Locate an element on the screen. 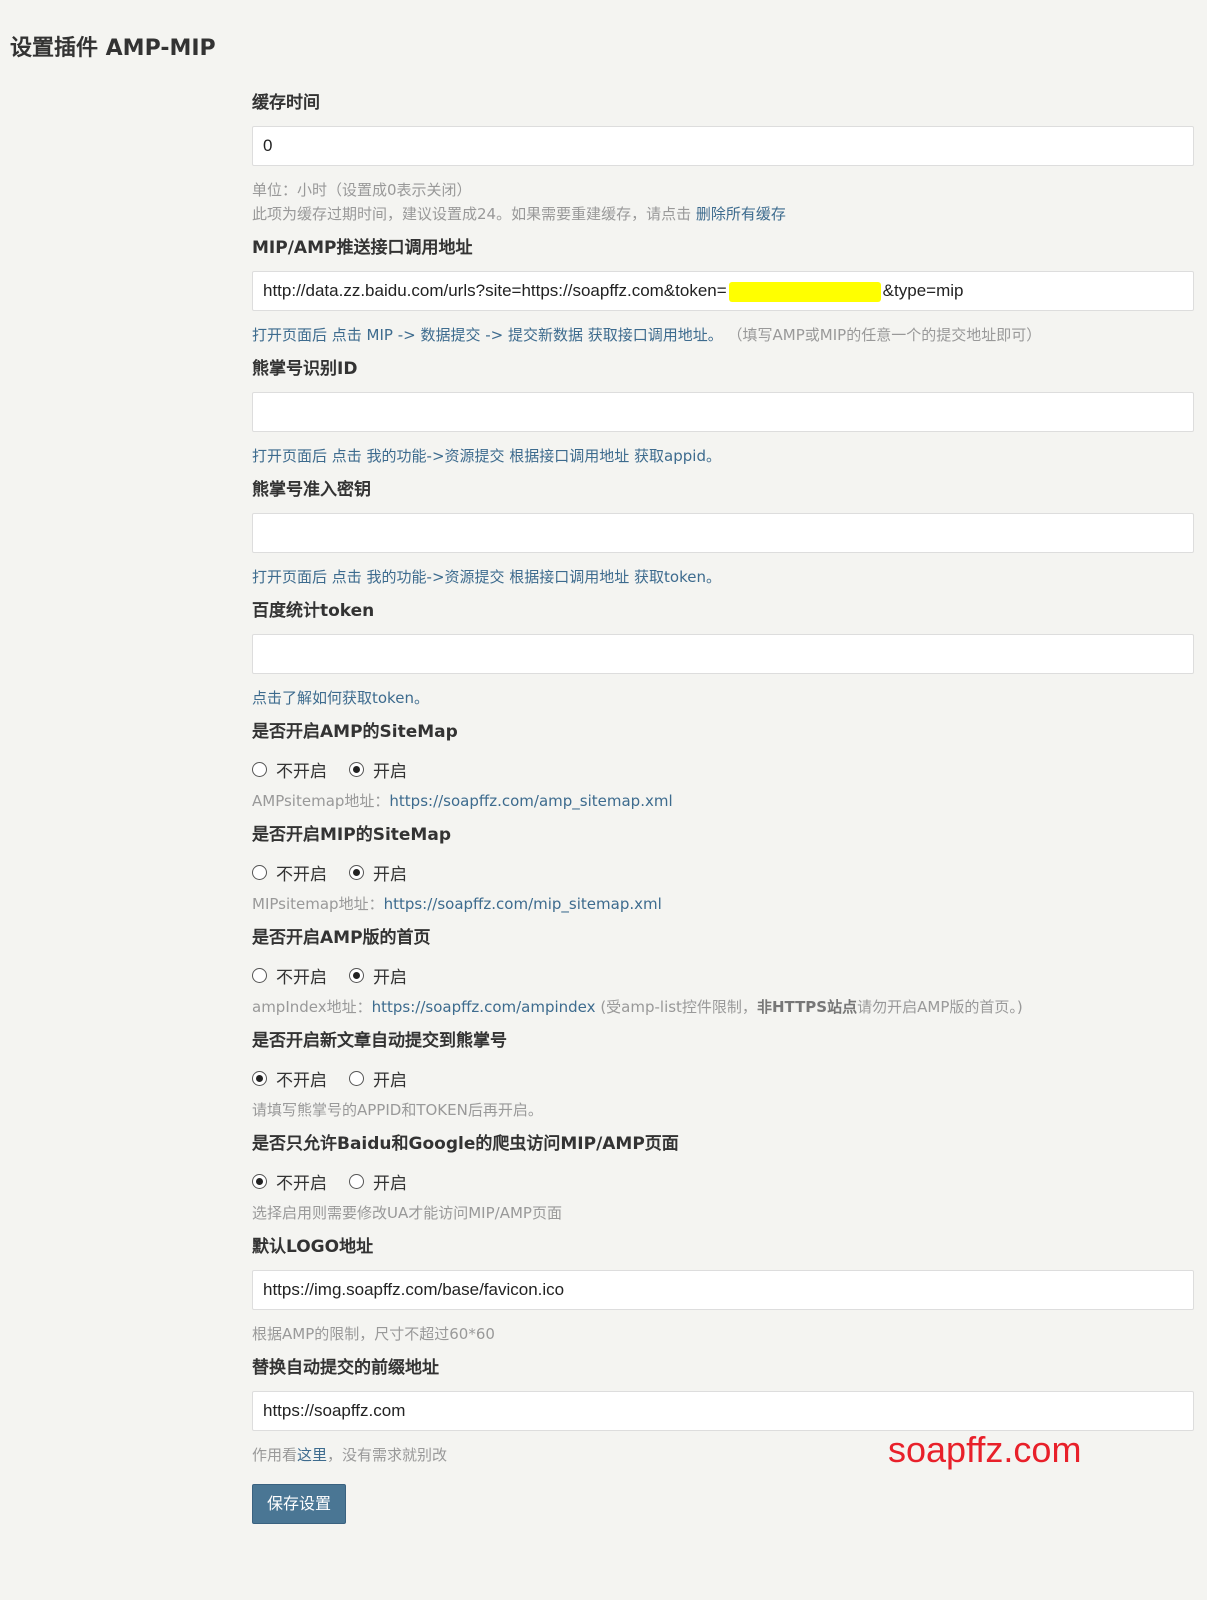 The height and width of the screenshot is (1600, 1207). xzh-id-label: 熊掌号识别ID is located at coordinates (305, 369).